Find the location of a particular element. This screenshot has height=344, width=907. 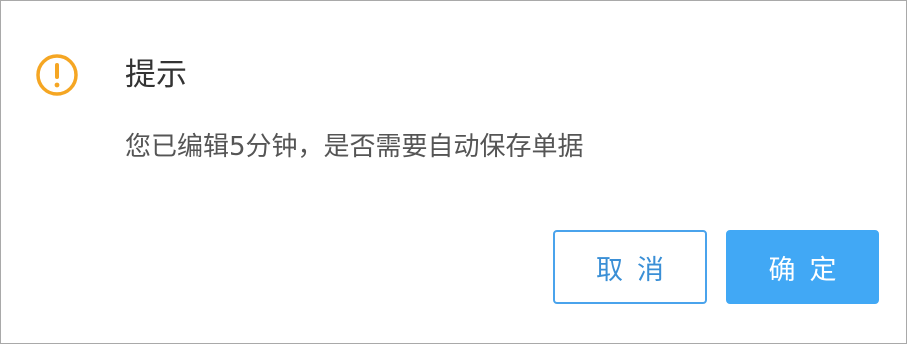

cancel-button: 取消 is located at coordinates (630, 267).